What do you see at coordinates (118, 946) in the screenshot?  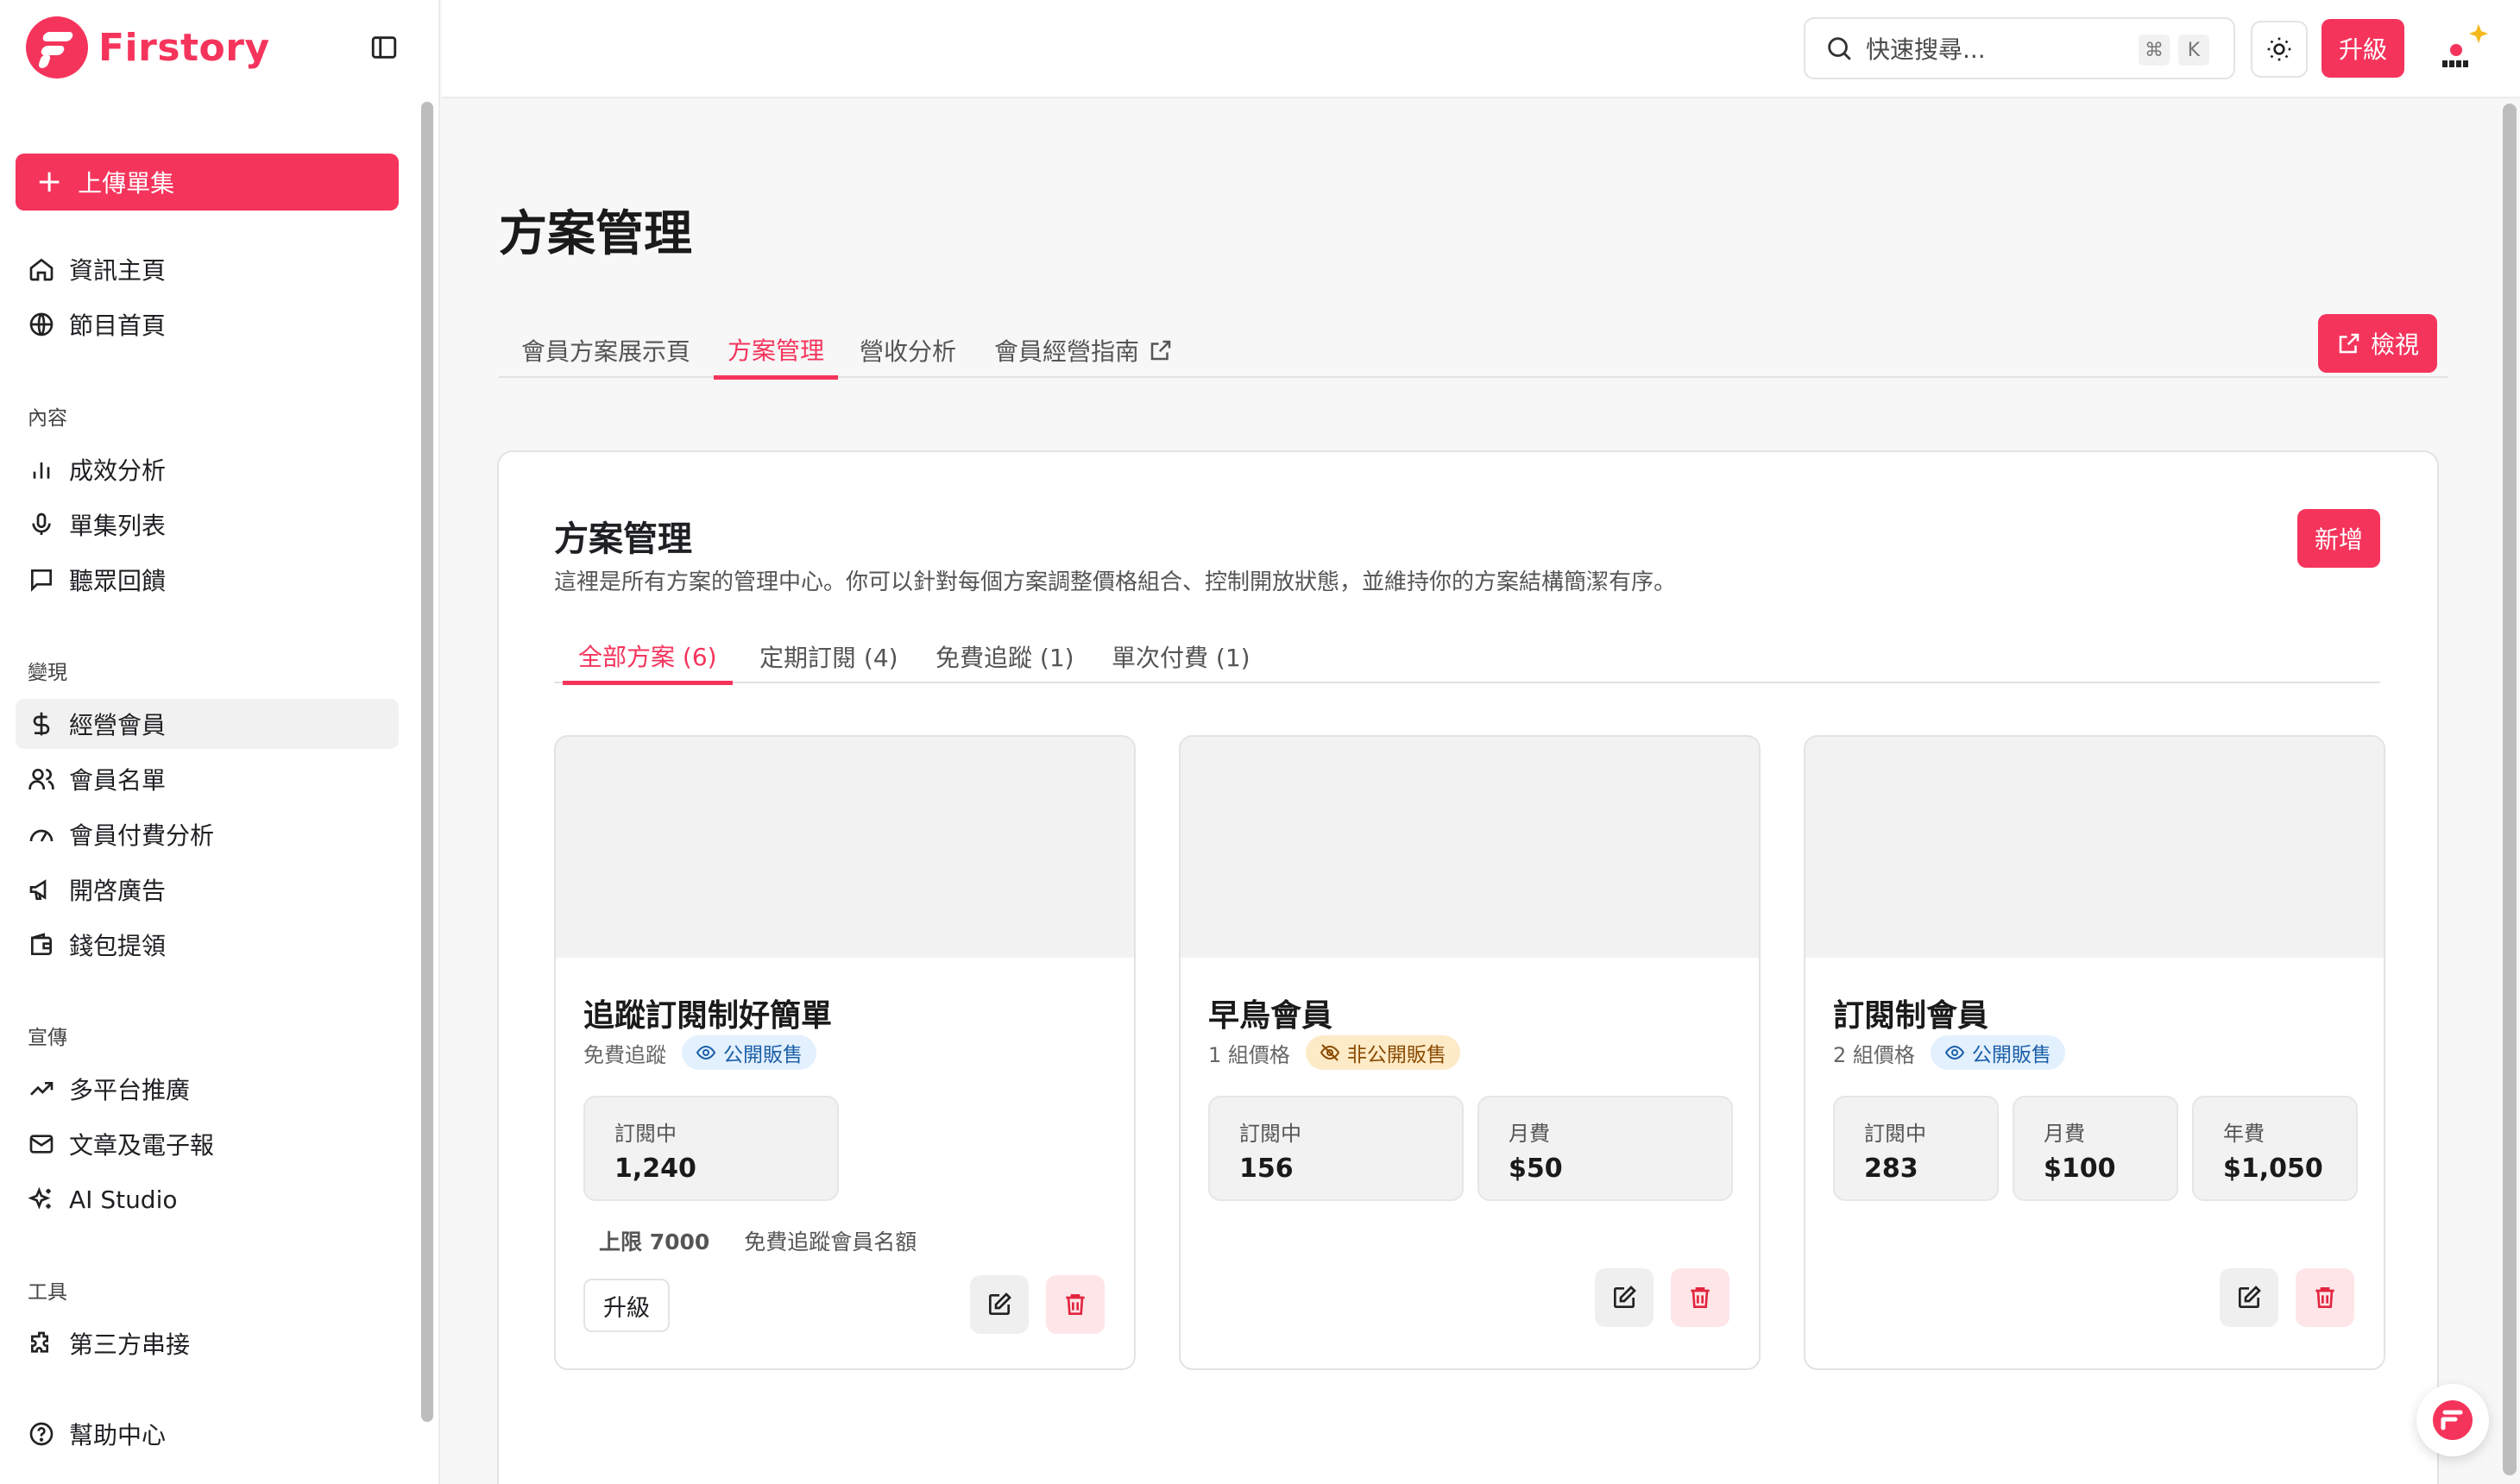 I see `sidebar-item-label: 錢包提領` at bounding box center [118, 946].